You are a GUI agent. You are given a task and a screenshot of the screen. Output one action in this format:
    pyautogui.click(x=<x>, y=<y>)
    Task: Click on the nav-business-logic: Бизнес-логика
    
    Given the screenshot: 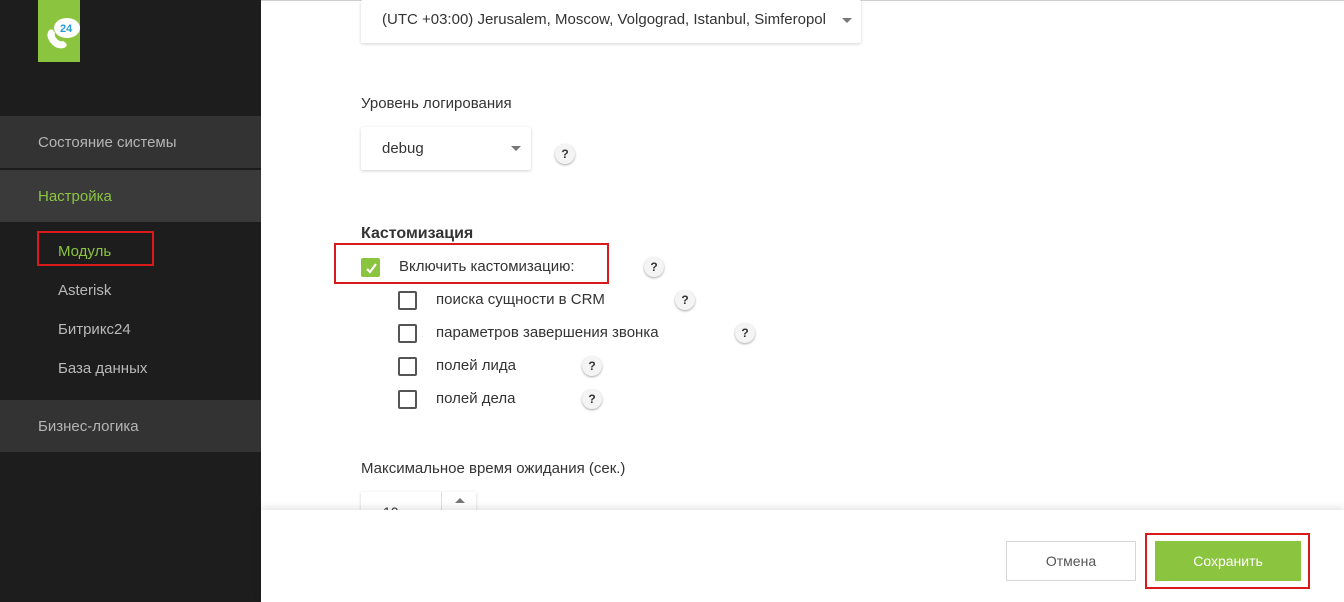 What is the action you would take?
    pyautogui.click(x=130, y=426)
    